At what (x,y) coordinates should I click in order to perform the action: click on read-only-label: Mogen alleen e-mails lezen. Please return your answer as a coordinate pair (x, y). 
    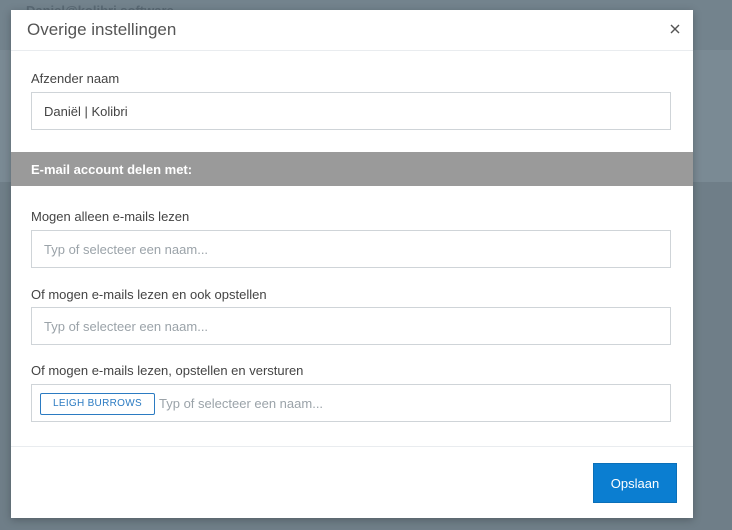
    Looking at the image, I should click on (110, 216).